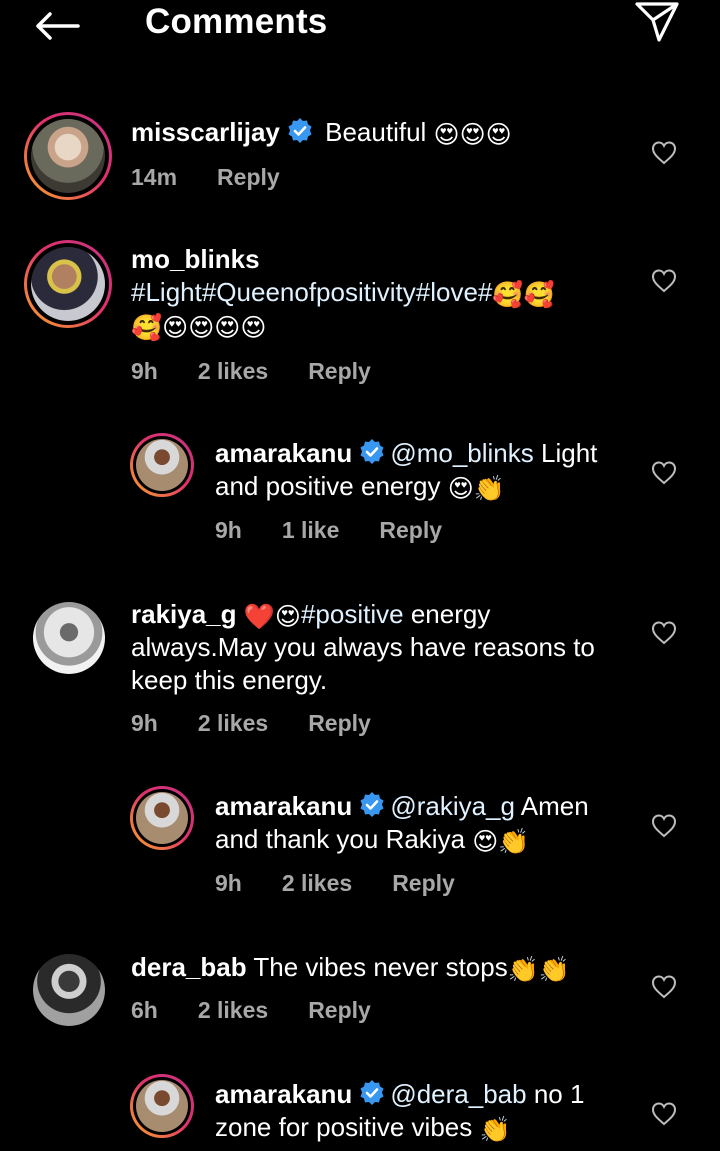 The width and height of the screenshot is (720, 1151). Describe the element at coordinates (569, 453) in the screenshot. I see `comment-body: Light` at that location.